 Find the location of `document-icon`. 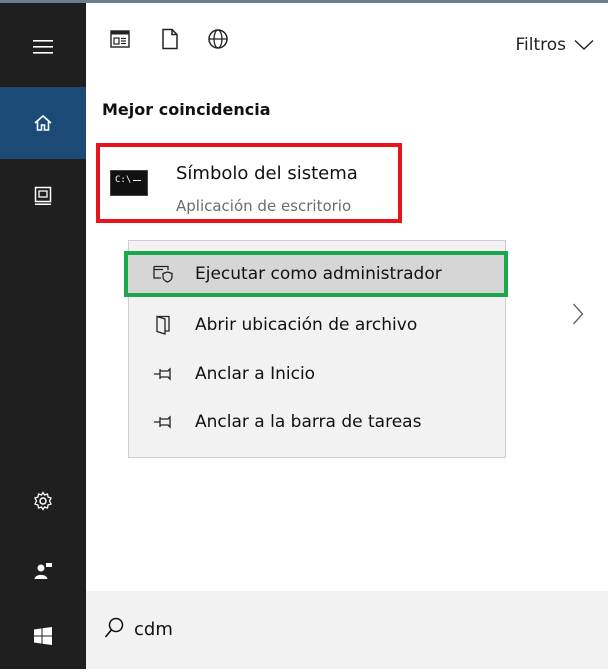

document-icon is located at coordinates (170, 39).